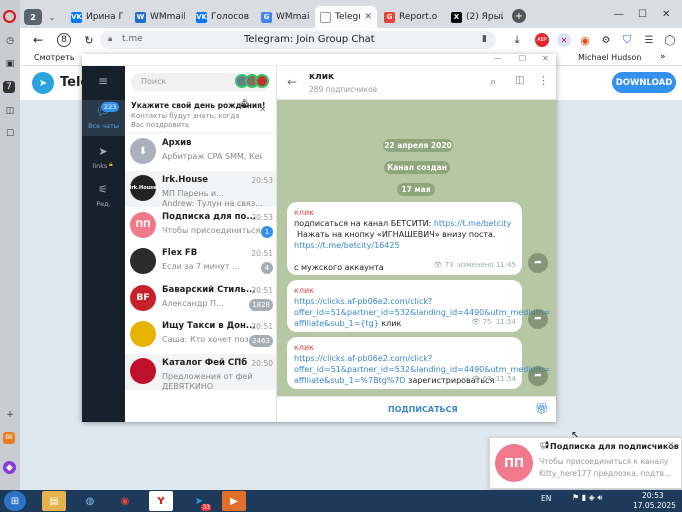 This screenshot has height=512, width=682. I want to click on pinned-tab-icon: ▣, so click(10, 64).